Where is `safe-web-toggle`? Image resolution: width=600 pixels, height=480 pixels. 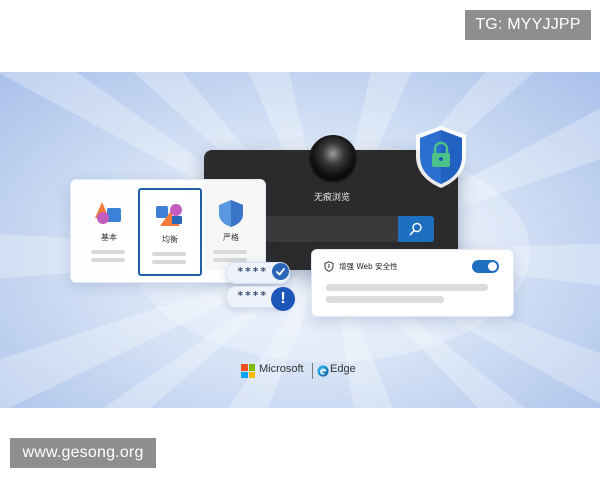
safe-web-toggle is located at coordinates (485, 266).